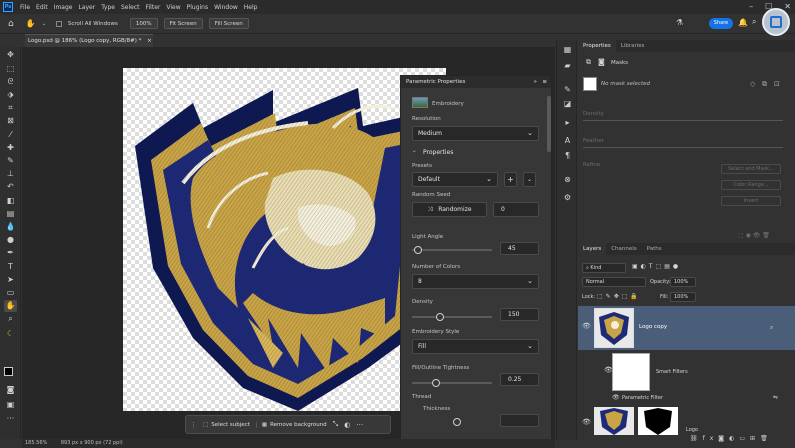  I want to click on menu-edit: Edit, so click(42, 7).